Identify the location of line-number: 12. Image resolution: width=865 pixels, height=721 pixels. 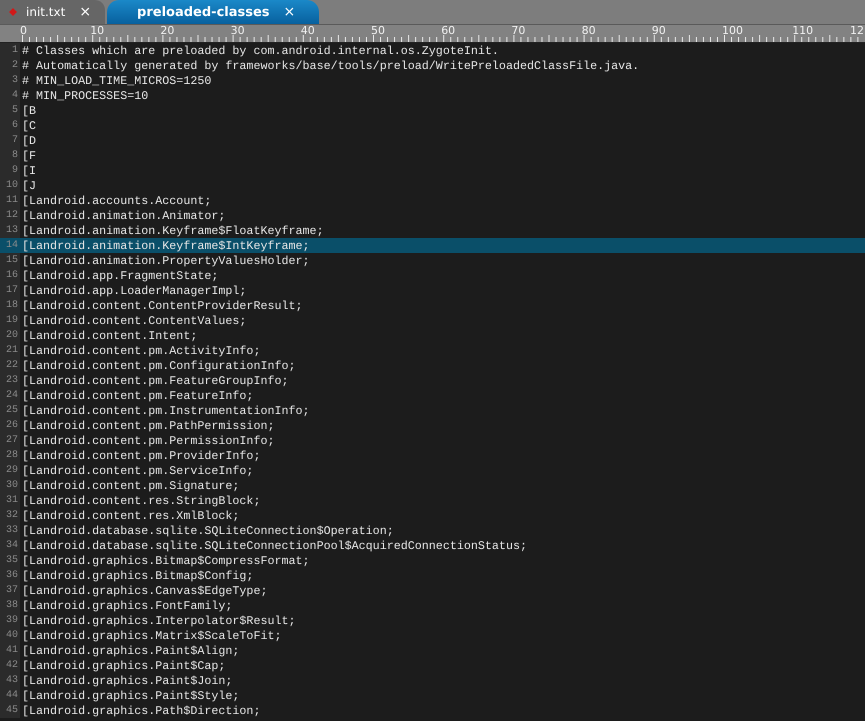
(10, 215).